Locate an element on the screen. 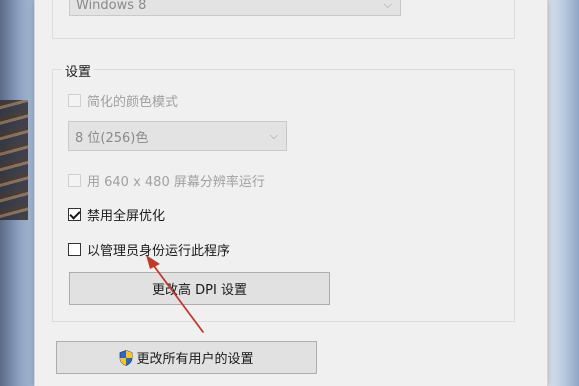  uac-shield-icon is located at coordinates (126, 357).